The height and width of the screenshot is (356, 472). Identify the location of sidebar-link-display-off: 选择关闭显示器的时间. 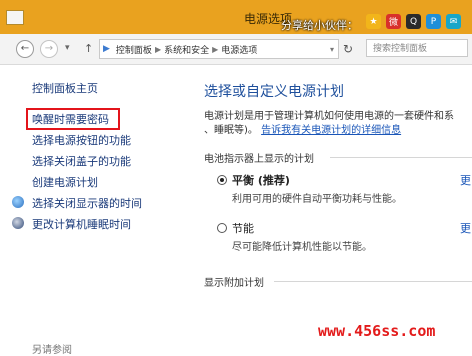
(87, 203).